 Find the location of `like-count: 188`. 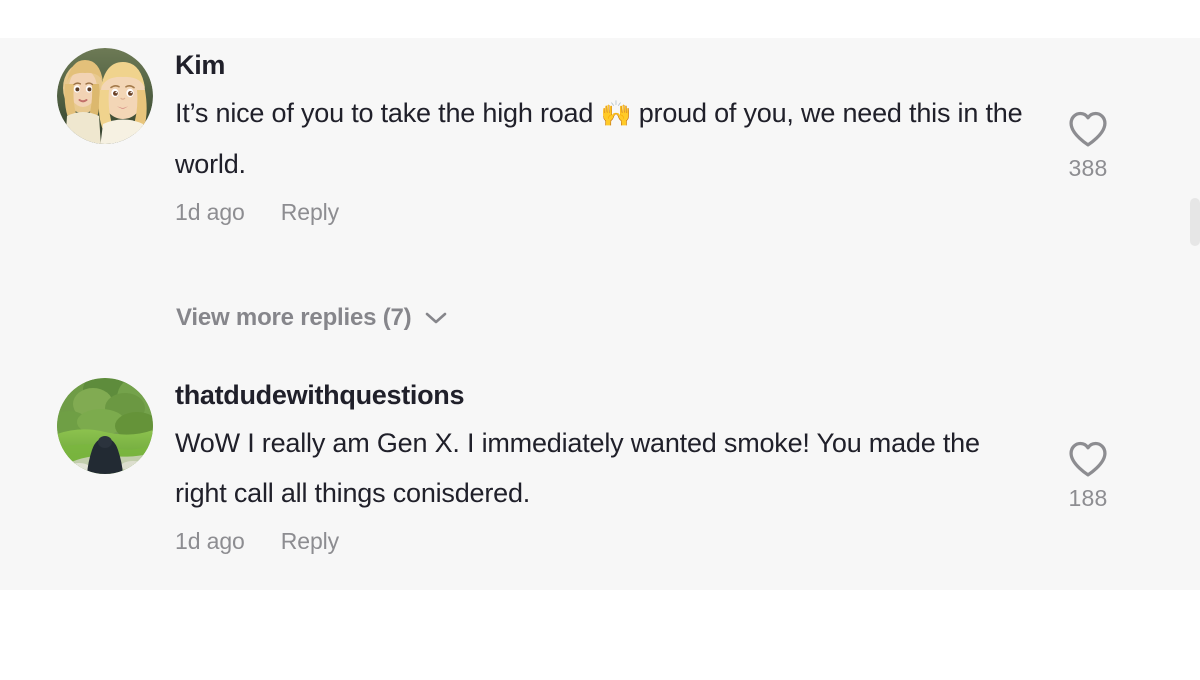

like-count: 188 is located at coordinates (1088, 498).